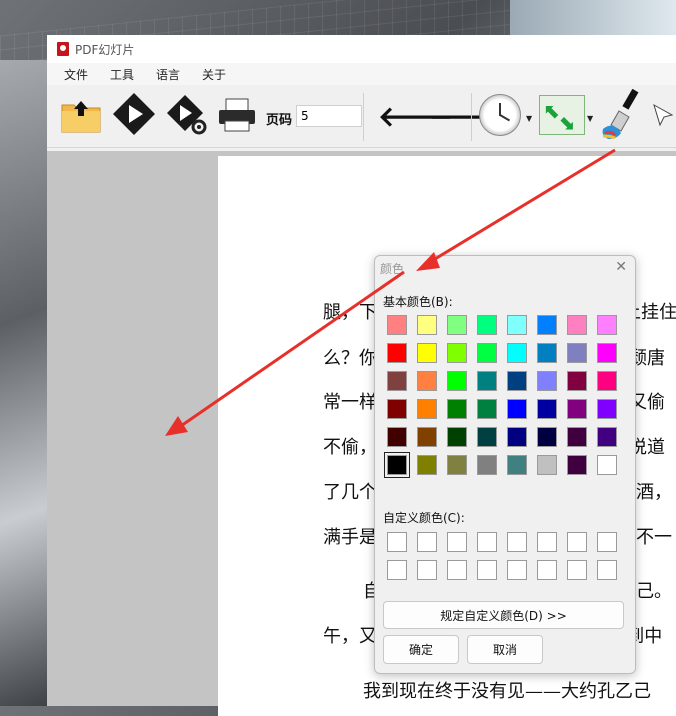 Image resolution: width=676 pixels, height=716 pixels. What do you see at coordinates (529, 118) in the screenshot?
I see `timer-dropdown-icon: ▼` at bounding box center [529, 118].